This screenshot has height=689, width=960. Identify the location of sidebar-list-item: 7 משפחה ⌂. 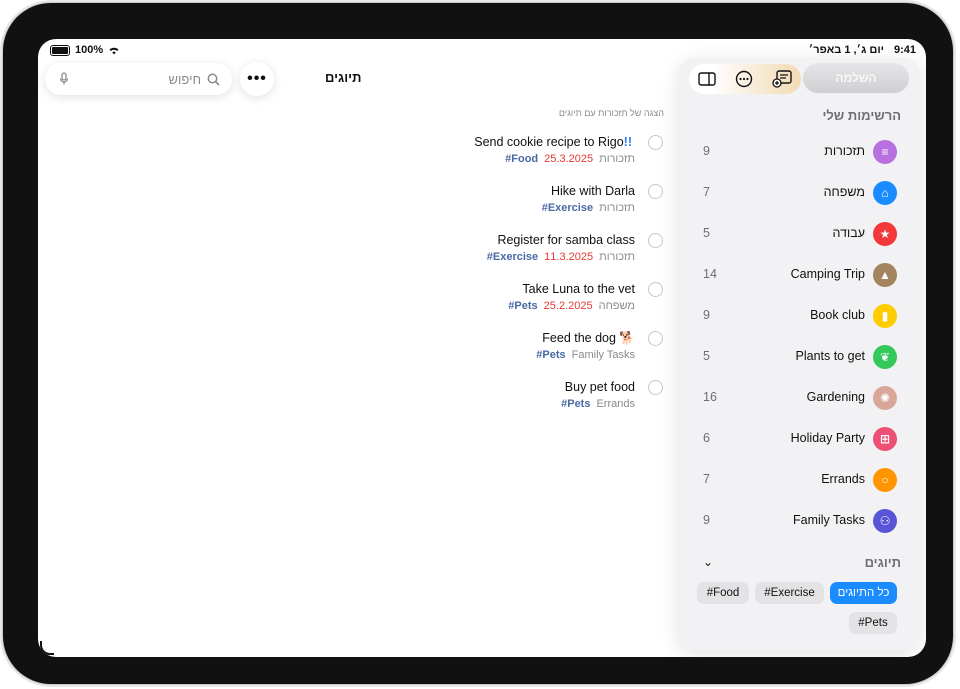
(799, 194).